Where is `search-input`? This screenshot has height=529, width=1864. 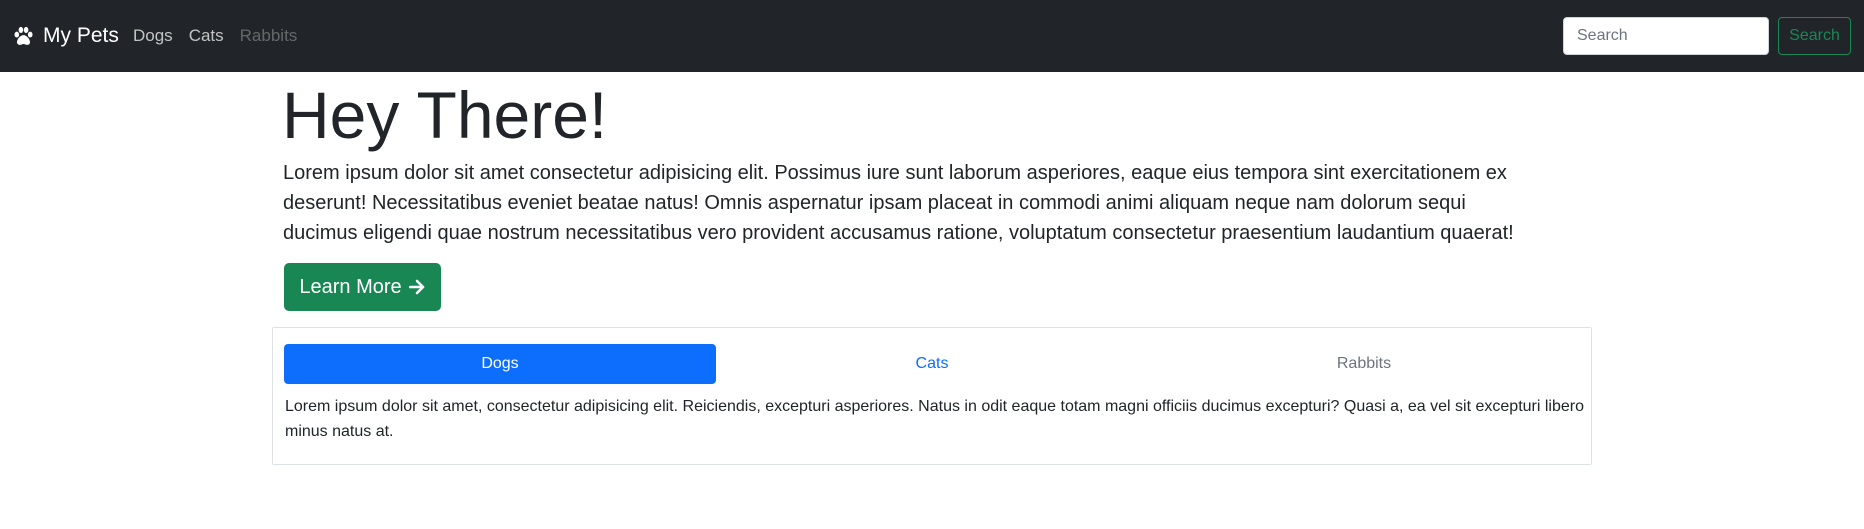
search-input is located at coordinates (1666, 36).